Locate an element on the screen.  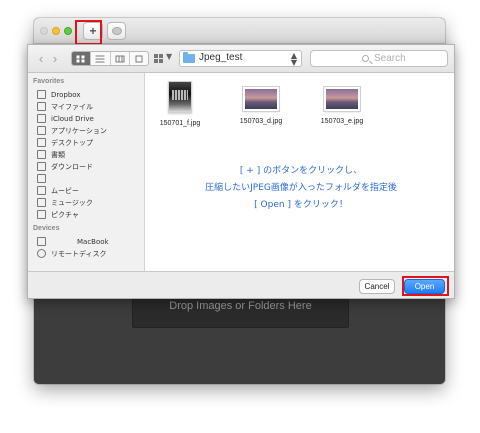
icon-view-button is located at coordinates (82, 58).